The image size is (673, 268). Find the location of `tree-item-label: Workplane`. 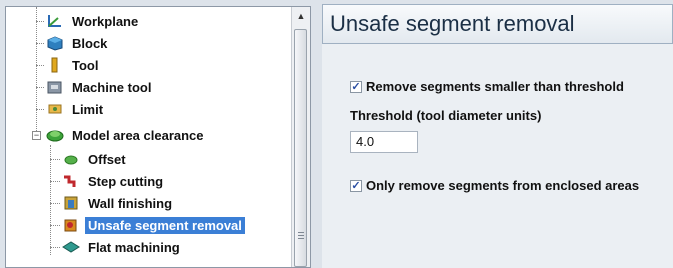

tree-item-label: Workplane is located at coordinates (105, 21).